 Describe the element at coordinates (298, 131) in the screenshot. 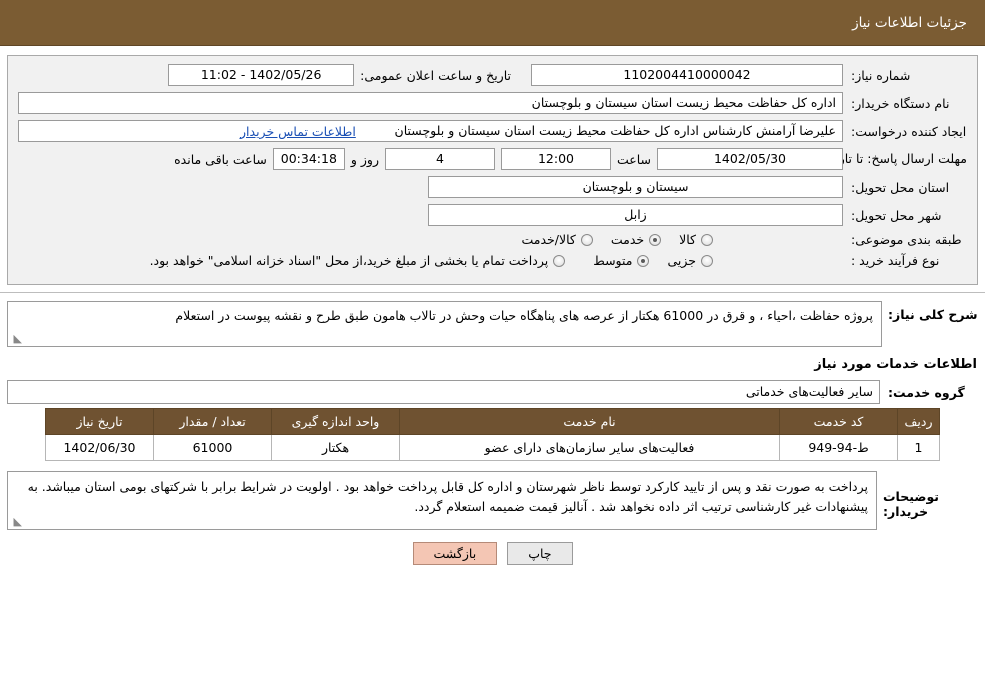

I see `buyer-contact-link: اطلاعات تماس خریدار` at that location.